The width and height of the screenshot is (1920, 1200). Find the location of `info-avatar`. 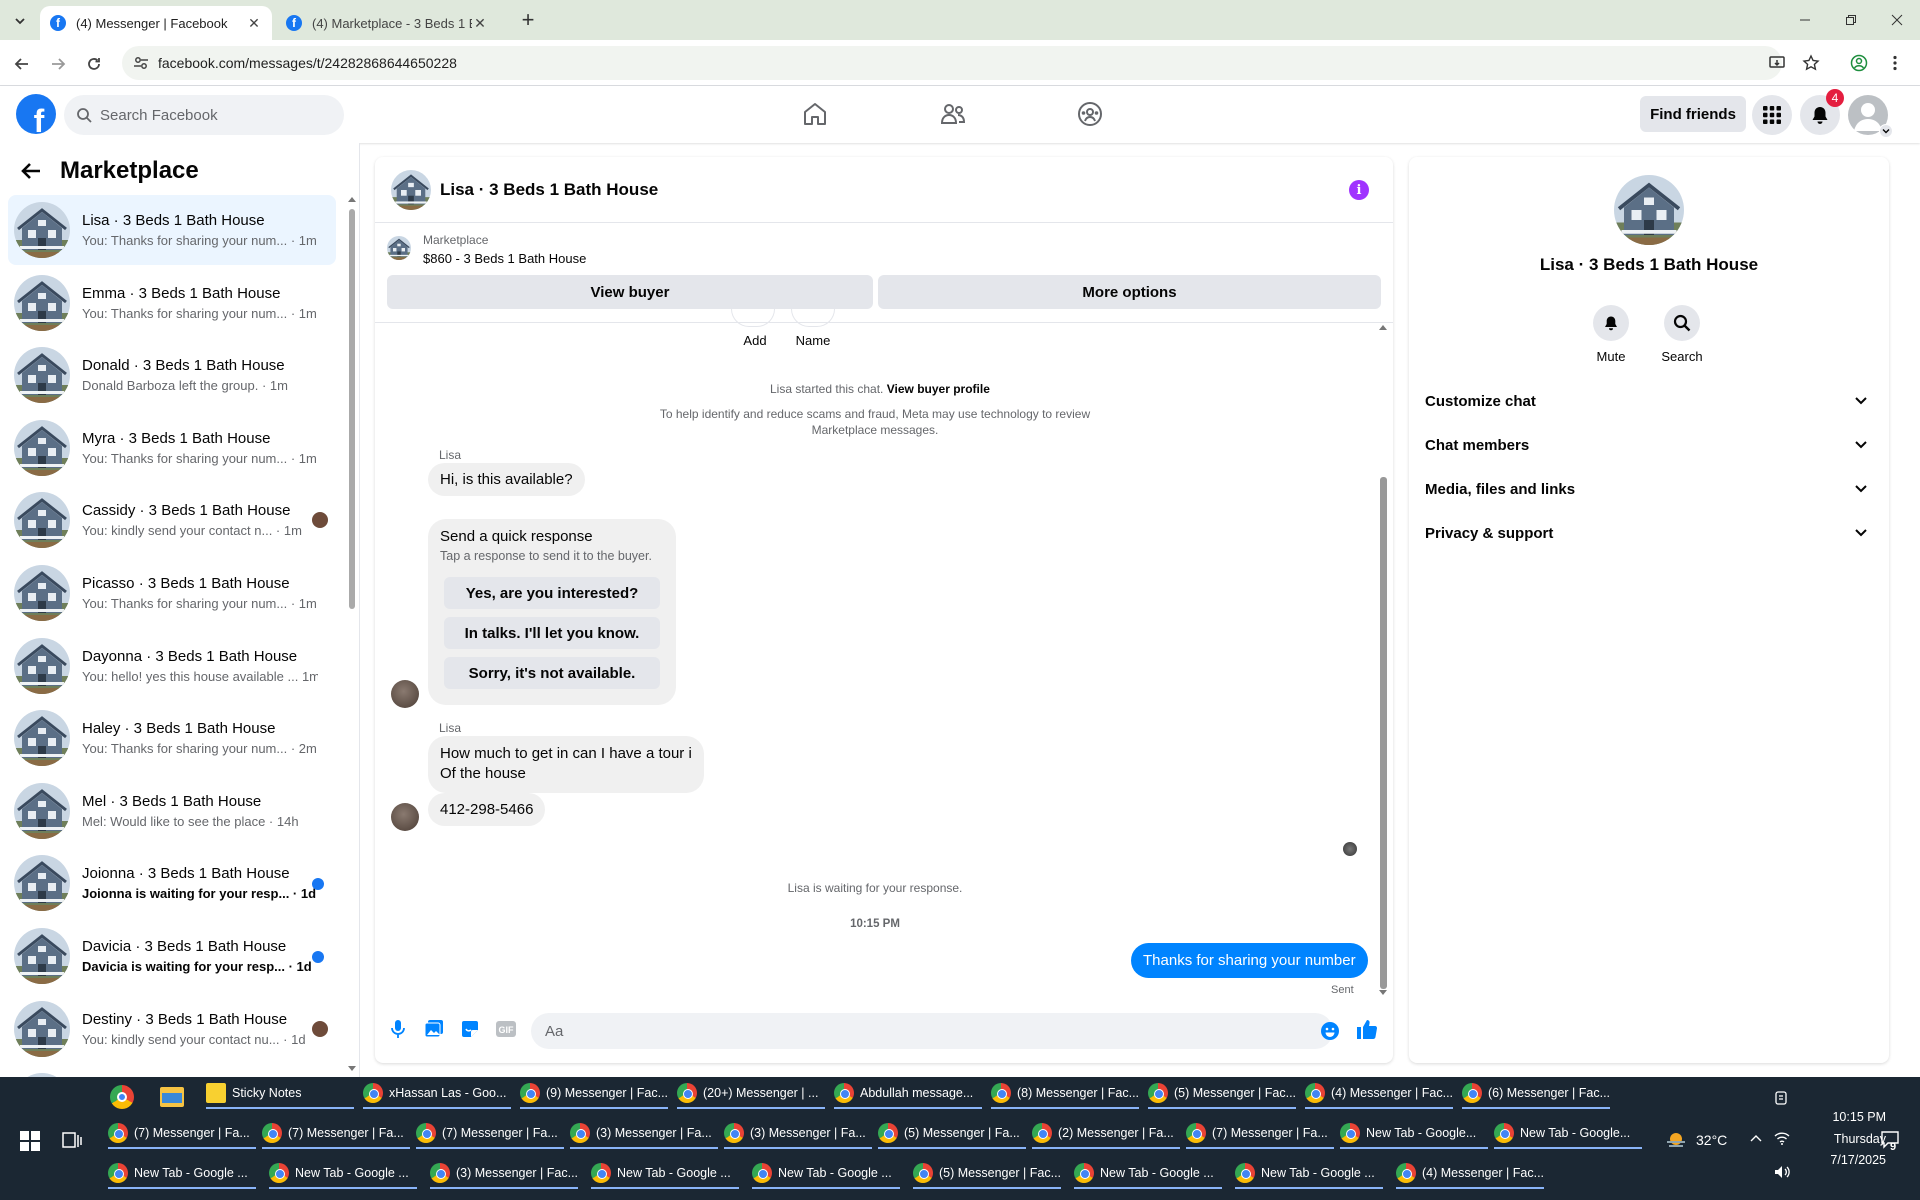

info-avatar is located at coordinates (1649, 210).